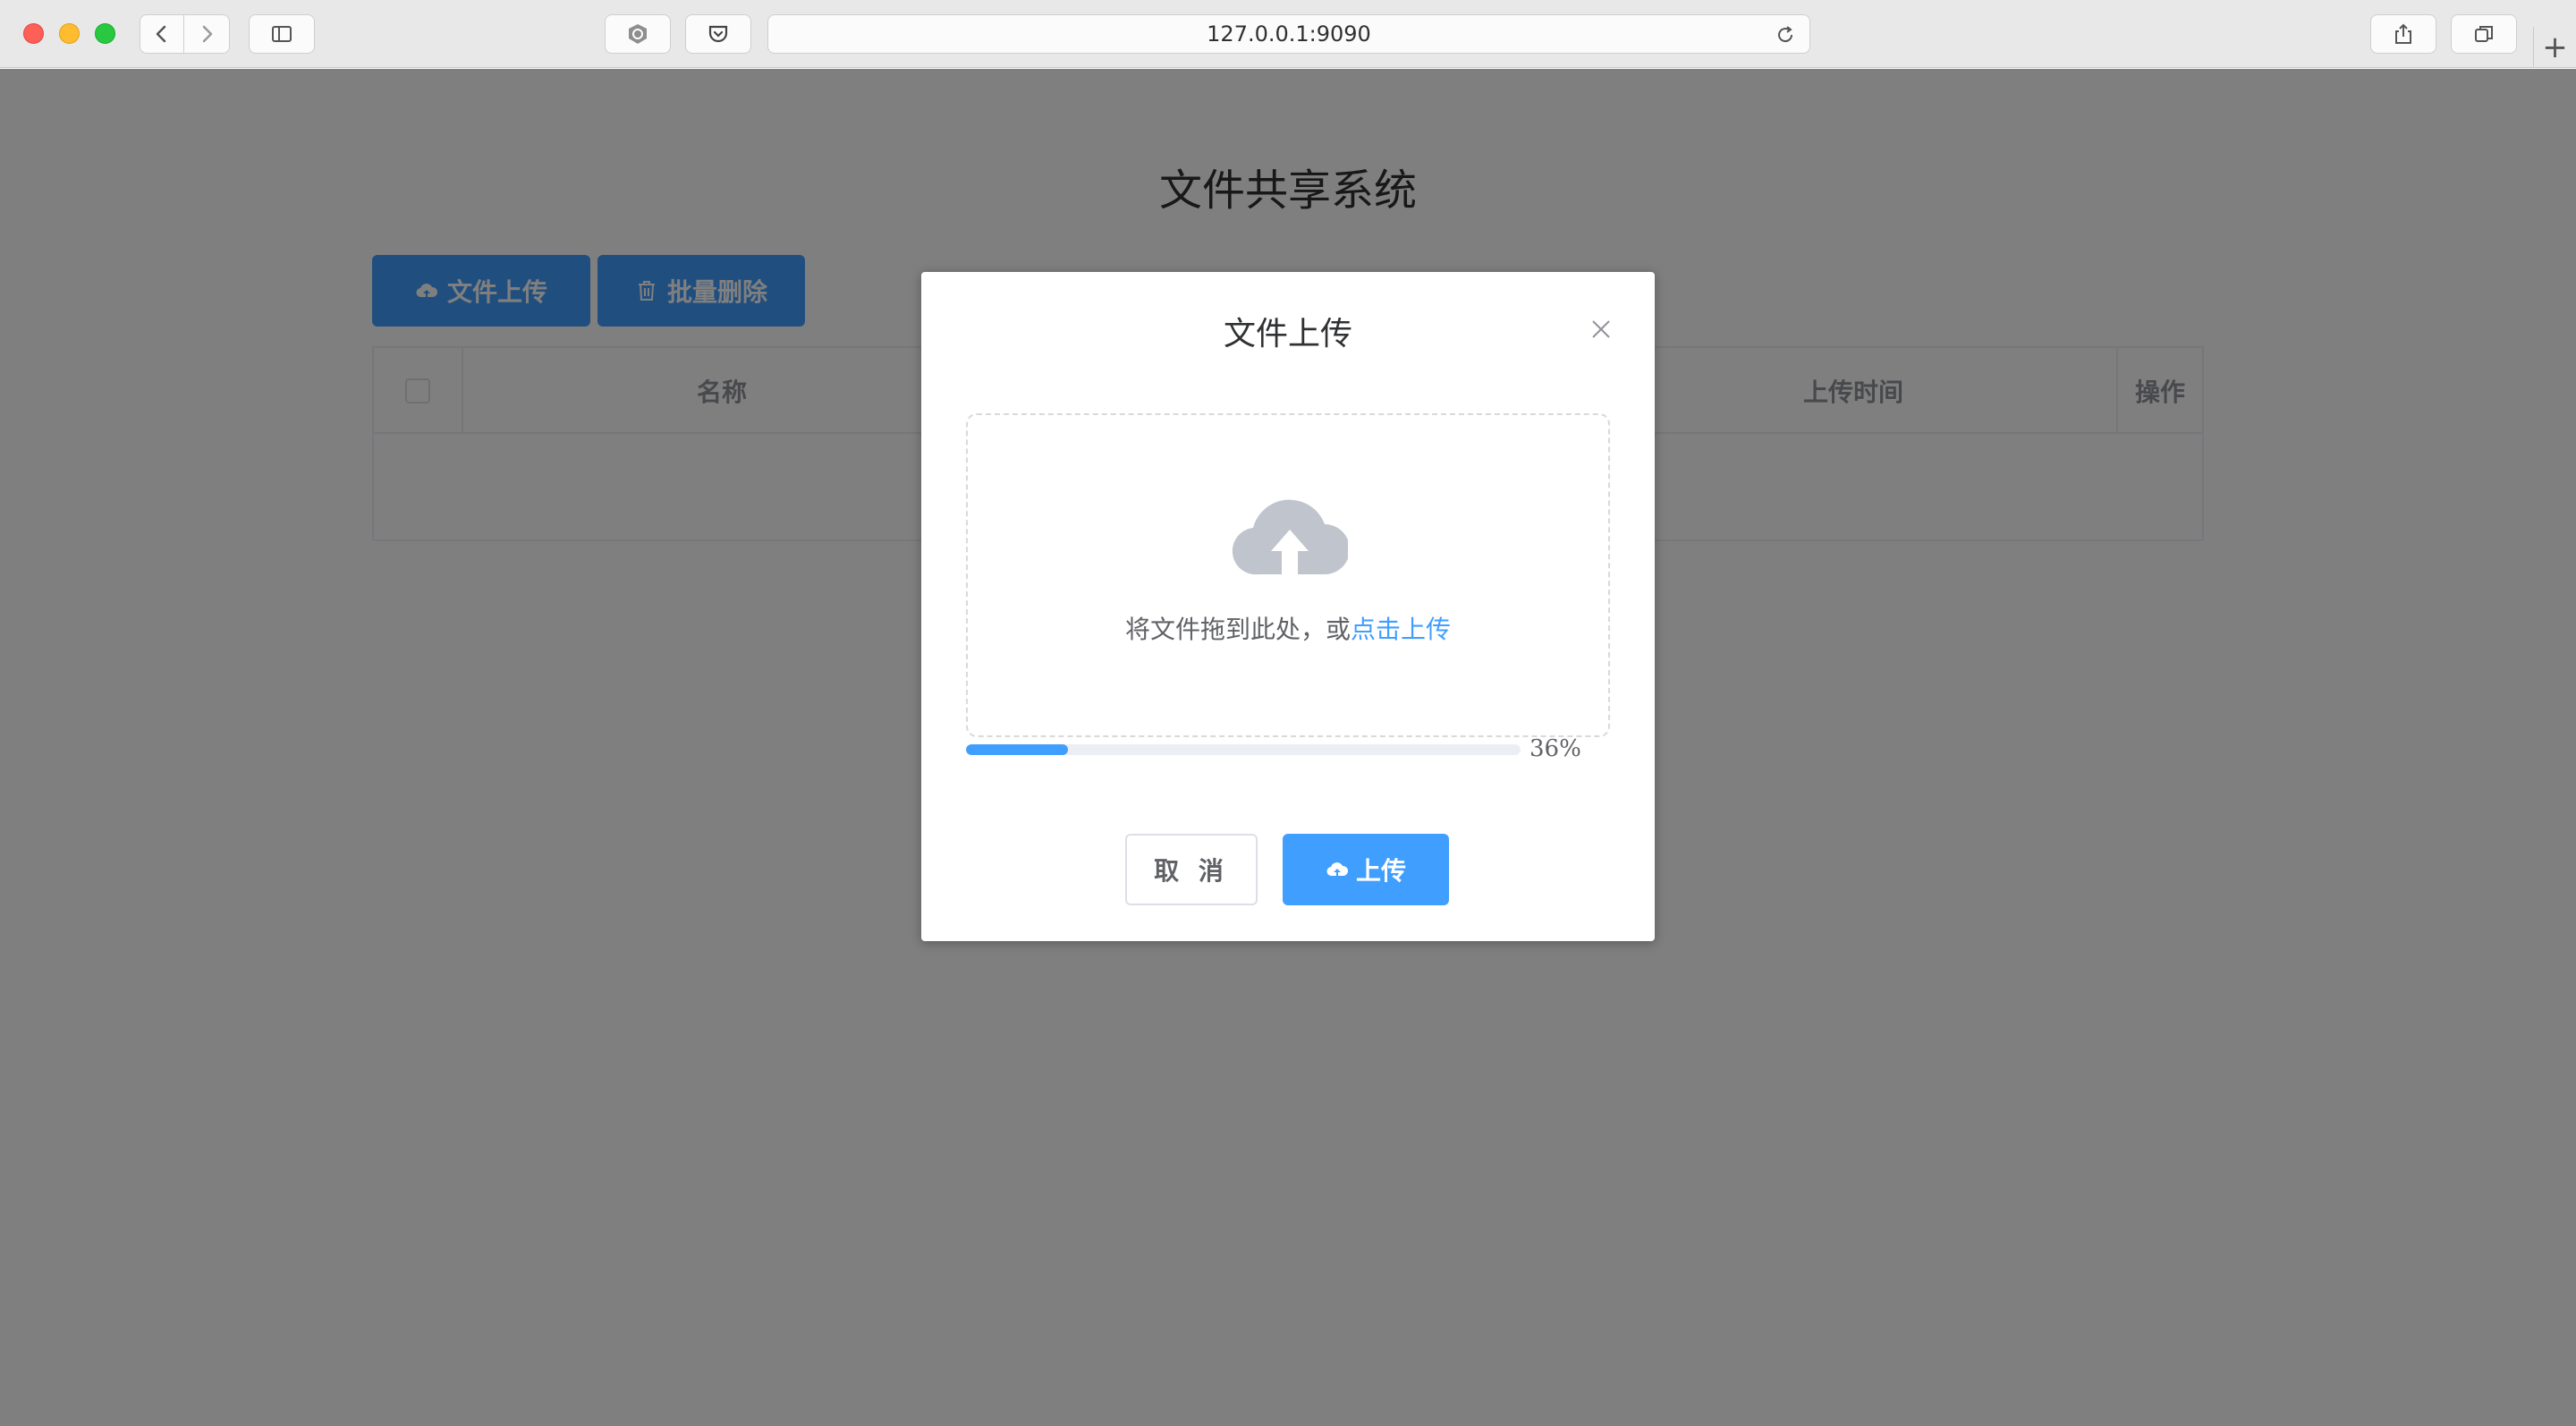 Image resolution: width=2576 pixels, height=1426 pixels. I want to click on upload-progress-fill, so click(1017, 750).